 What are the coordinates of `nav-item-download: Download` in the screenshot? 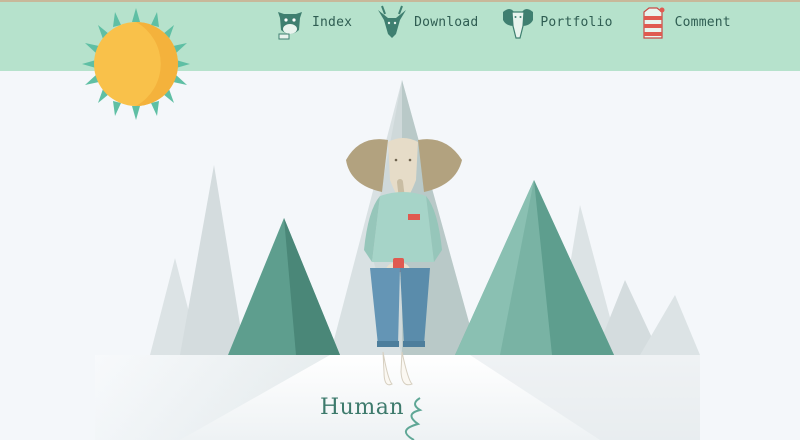 It's located at (426, 22).